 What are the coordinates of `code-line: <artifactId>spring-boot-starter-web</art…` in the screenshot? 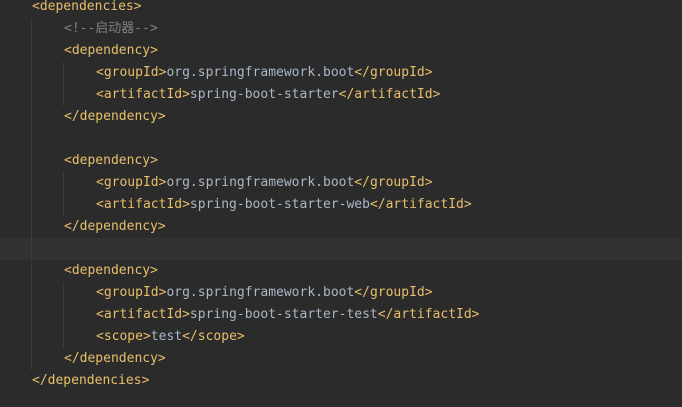 It's located at (341, 205).